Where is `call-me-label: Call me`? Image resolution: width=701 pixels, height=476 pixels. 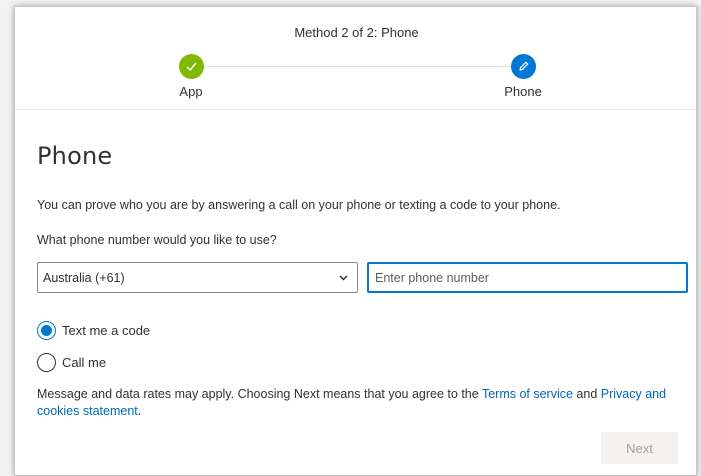
call-me-label: Call me is located at coordinates (84, 362).